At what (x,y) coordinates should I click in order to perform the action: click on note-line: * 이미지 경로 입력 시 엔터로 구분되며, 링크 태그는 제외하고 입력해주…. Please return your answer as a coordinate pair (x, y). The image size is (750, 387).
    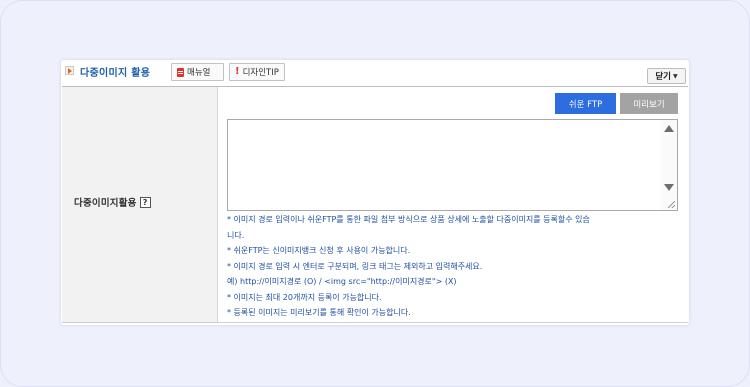
    Looking at the image, I should click on (355, 266).